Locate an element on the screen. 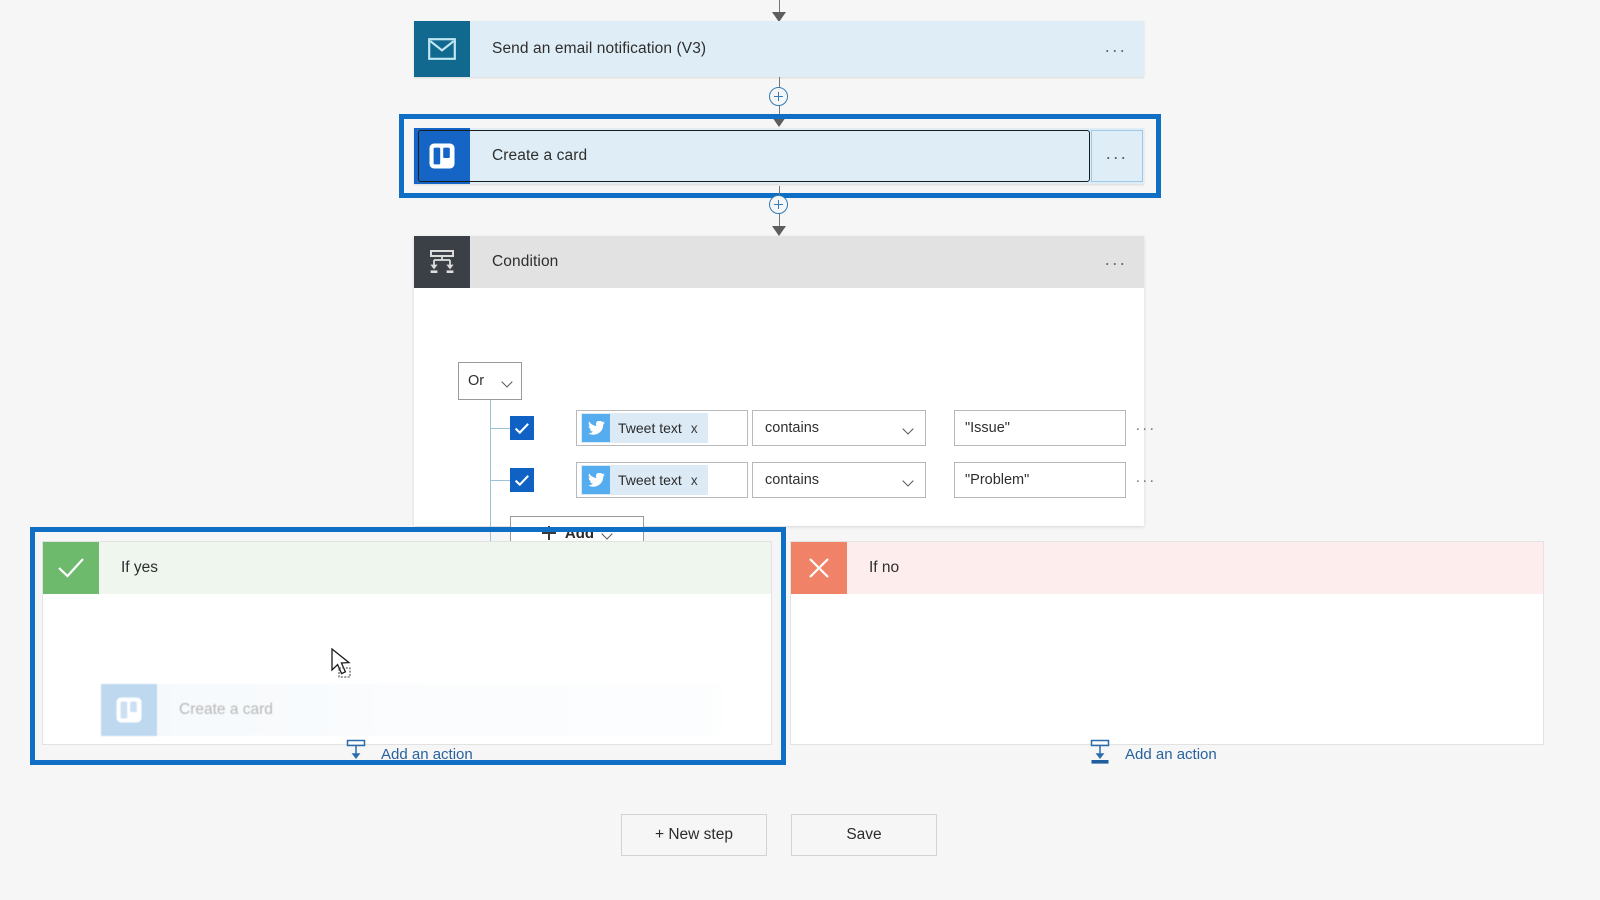  branch-if-yes: If yes Create a card Add an action is located at coordinates (407, 652).